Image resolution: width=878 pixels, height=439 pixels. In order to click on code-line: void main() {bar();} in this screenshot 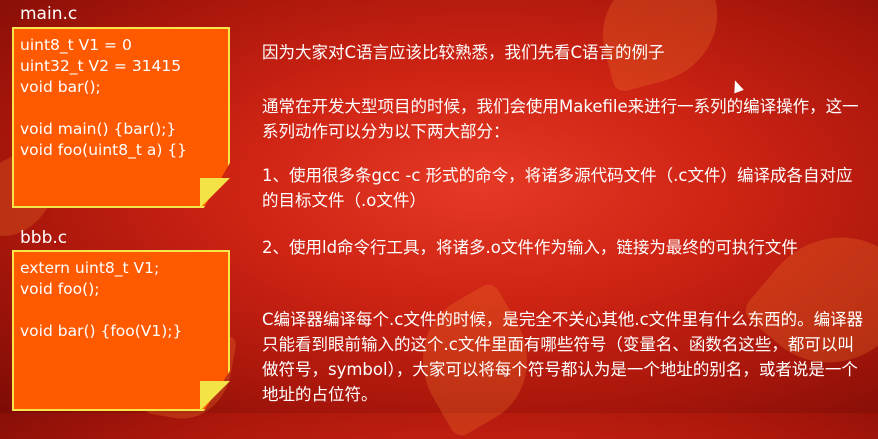, I will do `click(98, 129)`.